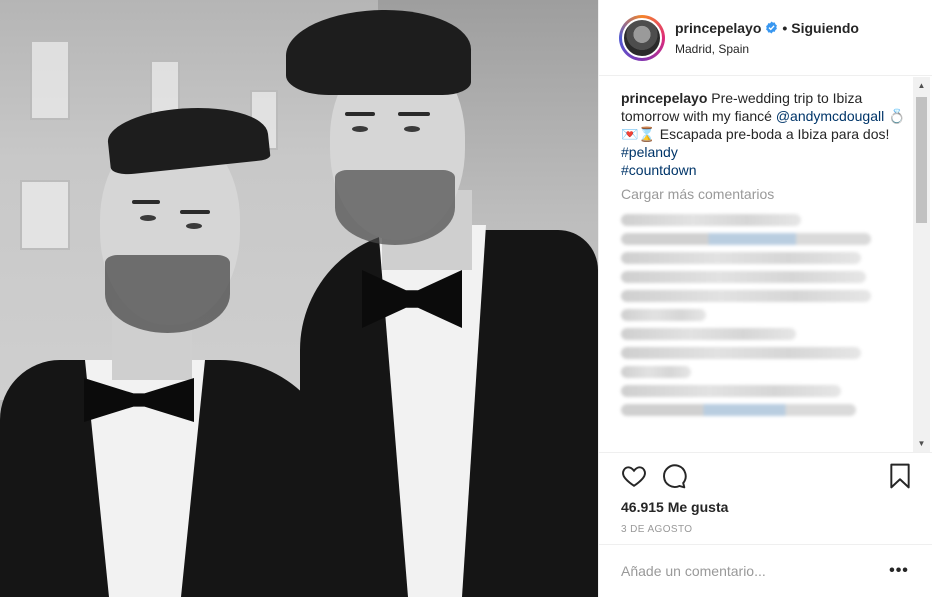 This screenshot has width=932, height=597. What do you see at coordinates (921, 264) in the screenshot?
I see `scrollbar: ▲ ▼` at bounding box center [921, 264].